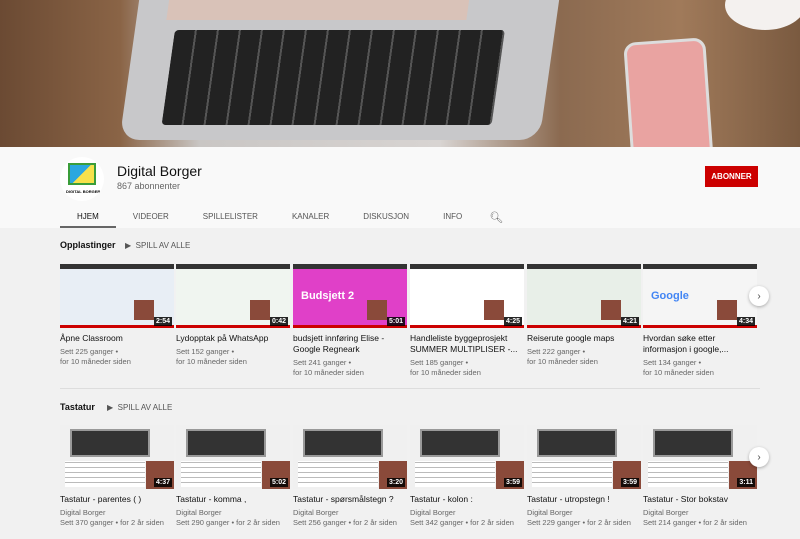 The height and width of the screenshot is (539, 800). Describe the element at coordinates (584, 499) in the screenshot. I see `video-title: Tastatur - utropstegn !` at that location.